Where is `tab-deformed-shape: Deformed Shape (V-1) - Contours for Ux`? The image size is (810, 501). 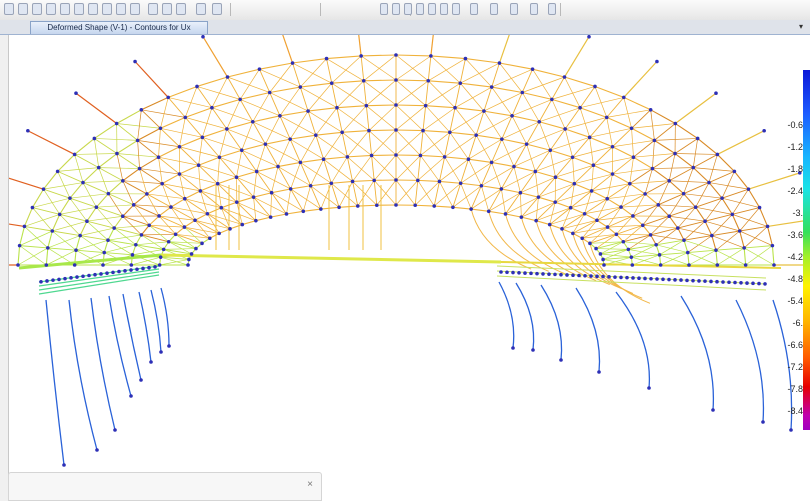
tab-deformed-shape: Deformed Shape (V-1) - Contours for Ux is located at coordinates (119, 27).